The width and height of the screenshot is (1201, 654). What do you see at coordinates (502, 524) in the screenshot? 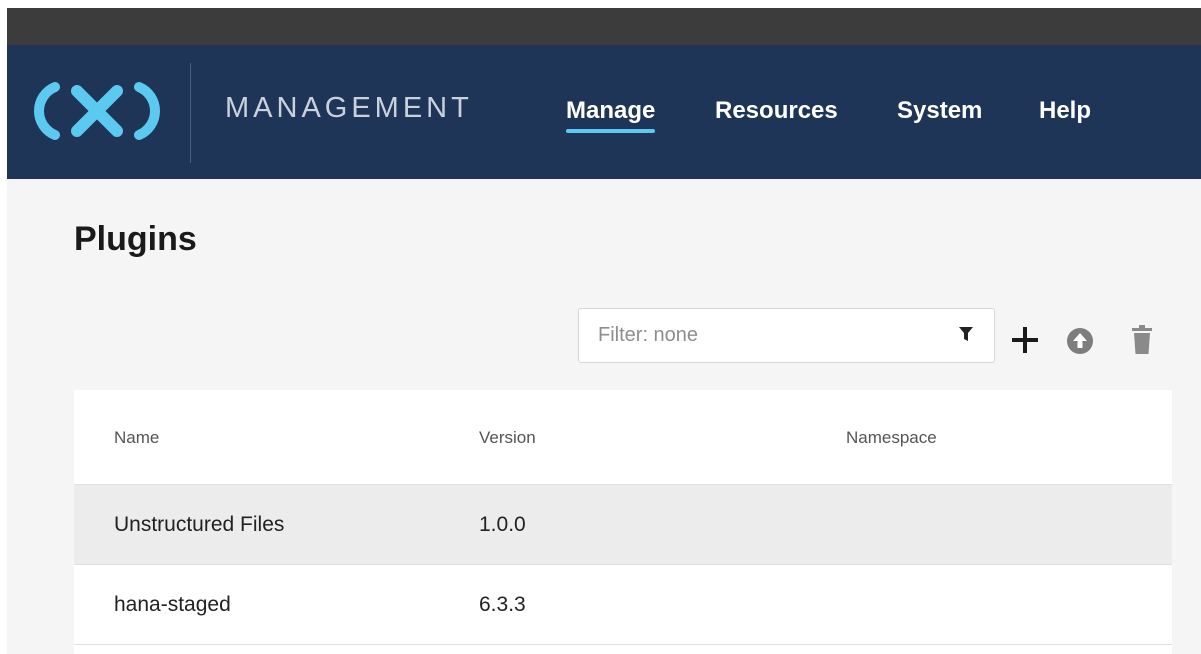
I see `cell-version: 1.0.0` at bounding box center [502, 524].